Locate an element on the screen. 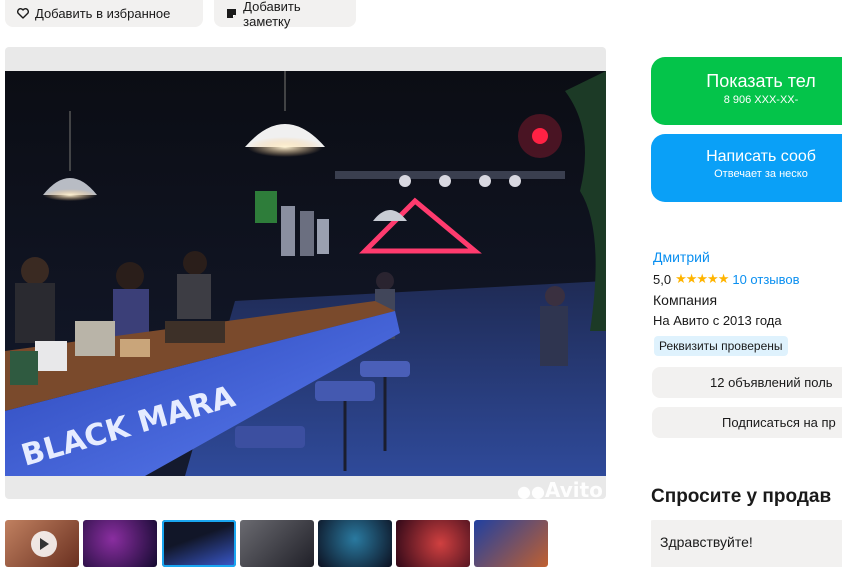 Image resolution: width=842 pixels, height=567 pixels. seller-type: Компания is located at coordinates (685, 300).